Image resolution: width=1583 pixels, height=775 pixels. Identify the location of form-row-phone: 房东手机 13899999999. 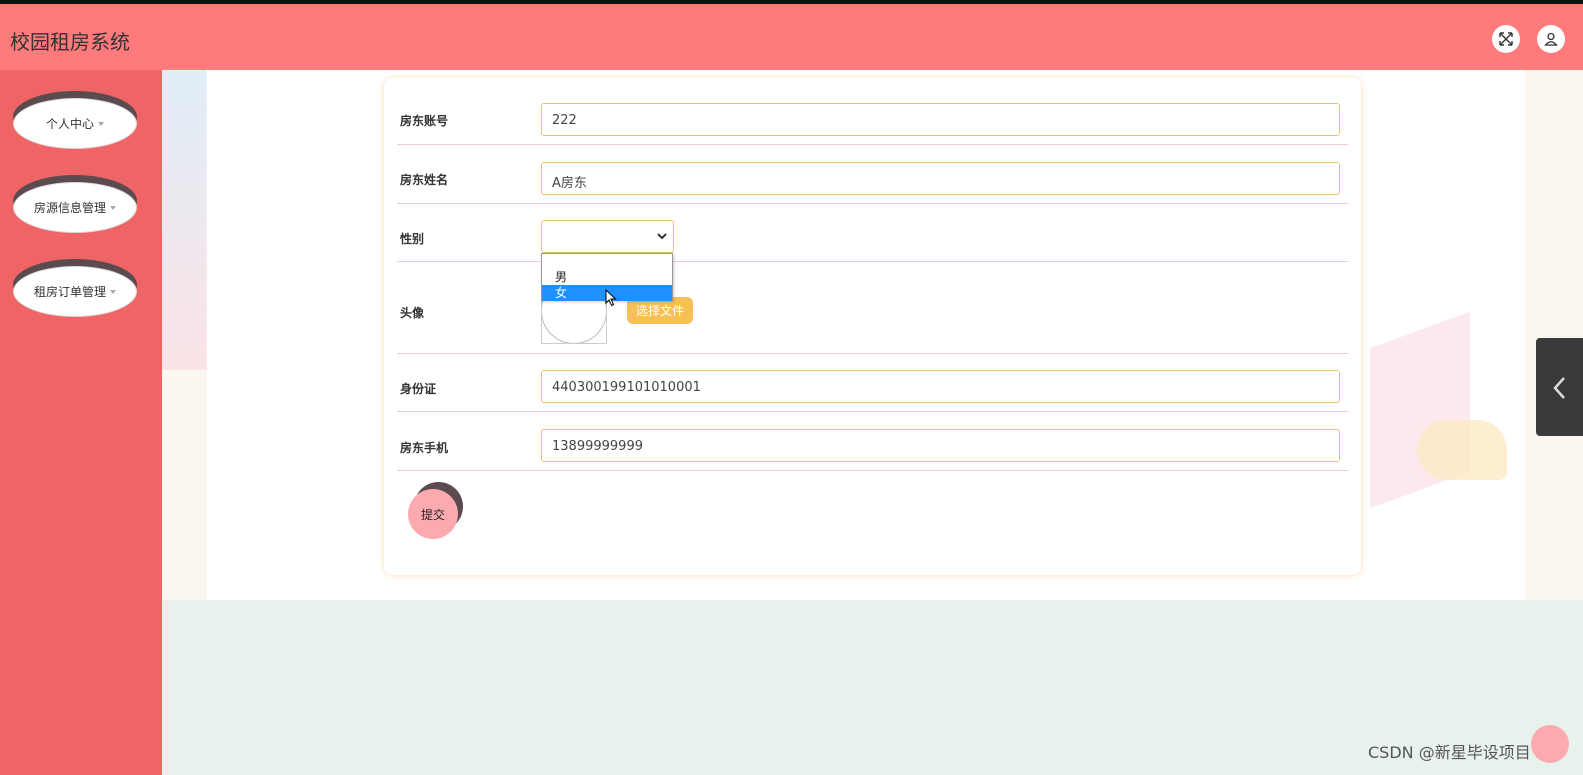
(872, 441).